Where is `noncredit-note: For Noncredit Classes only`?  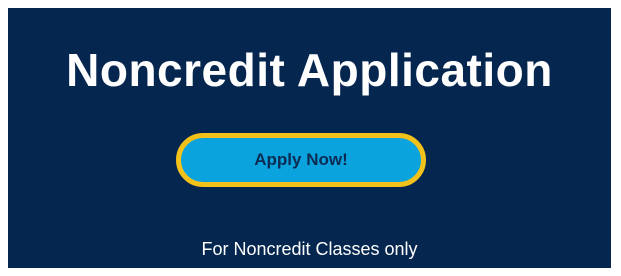
noncredit-note: For Noncredit Classes only is located at coordinates (309, 249).